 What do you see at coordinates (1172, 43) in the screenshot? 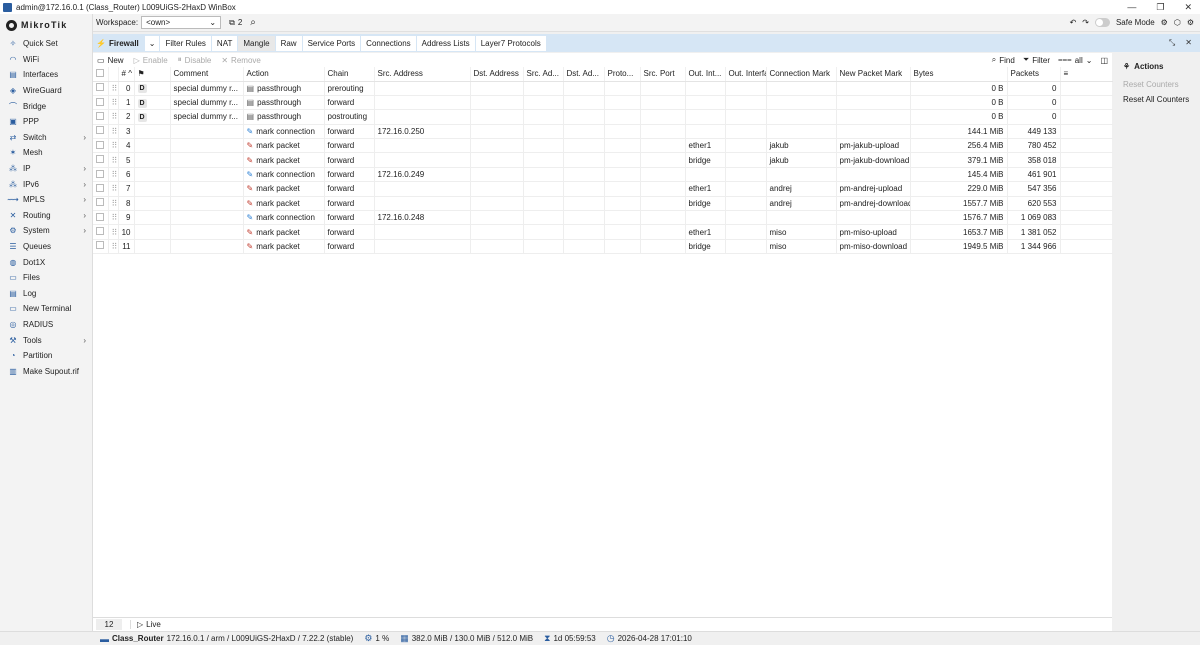
I see `expand-icon: ⤡` at bounding box center [1172, 43].